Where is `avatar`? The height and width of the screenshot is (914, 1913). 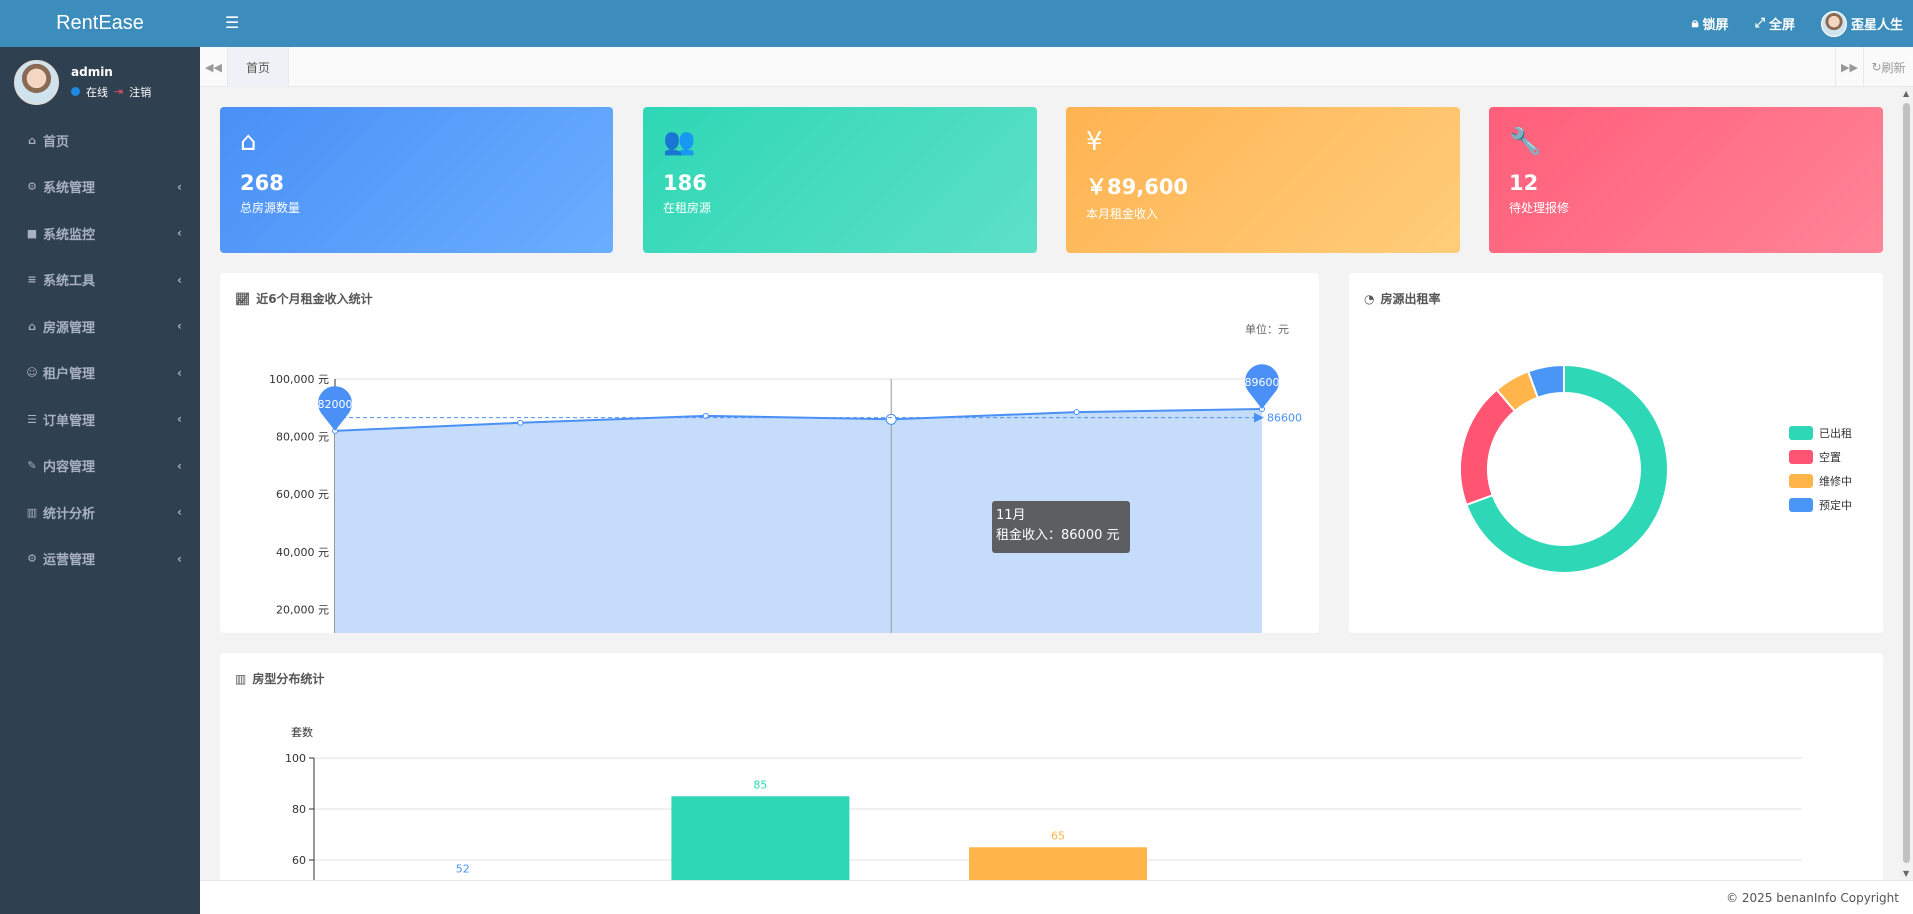 avatar is located at coordinates (36, 82).